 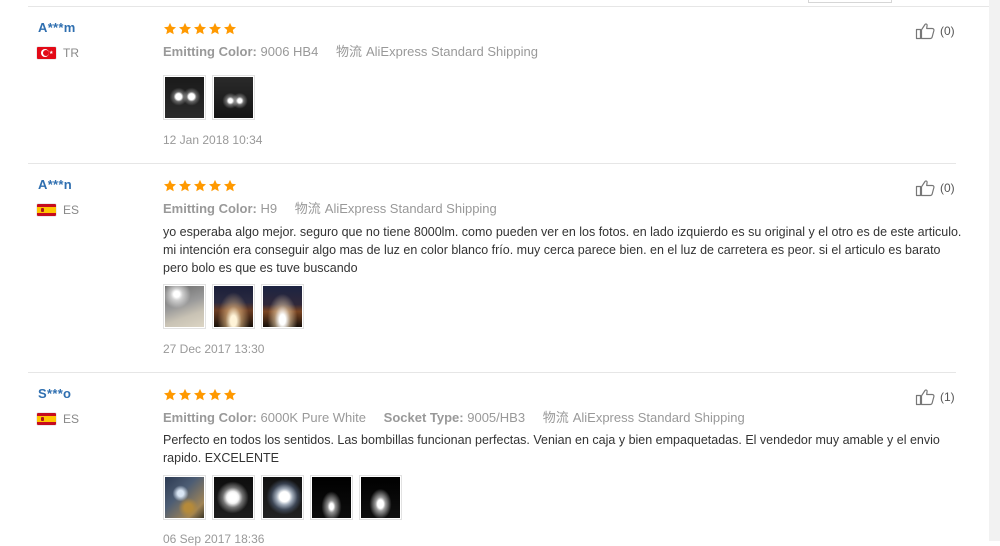 What do you see at coordinates (214, 539) in the screenshot?
I see `review-date: 06 Sep 2017 18:36` at bounding box center [214, 539].